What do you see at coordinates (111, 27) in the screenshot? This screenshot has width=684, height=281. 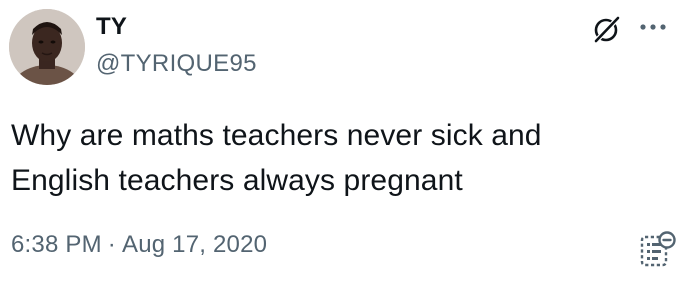 I see `author-display-name: TY` at bounding box center [111, 27].